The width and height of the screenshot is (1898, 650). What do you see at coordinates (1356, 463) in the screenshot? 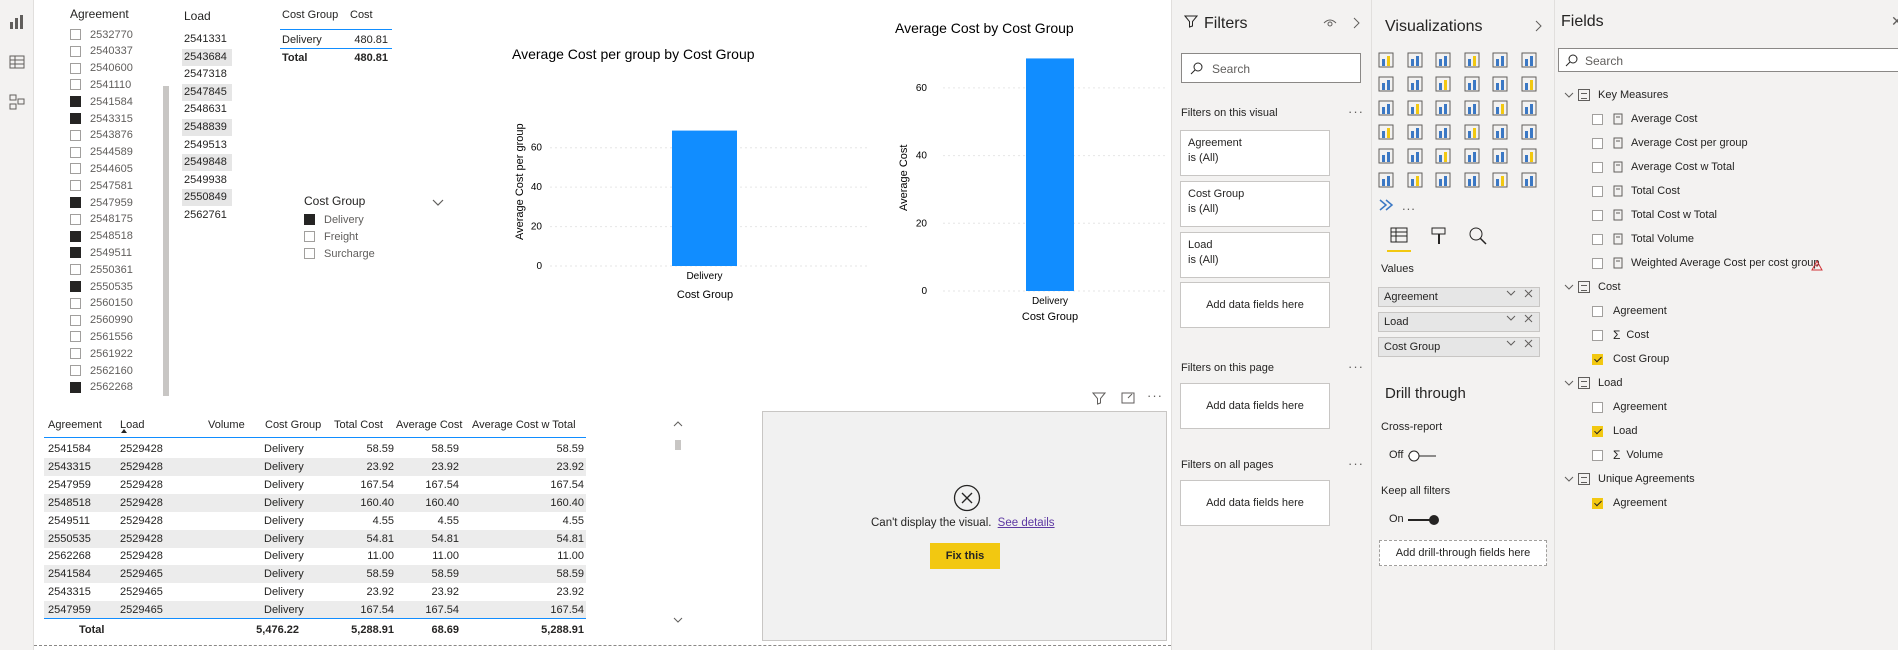
I see `filters-all-more-icon: ···` at bounding box center [1356, 463].